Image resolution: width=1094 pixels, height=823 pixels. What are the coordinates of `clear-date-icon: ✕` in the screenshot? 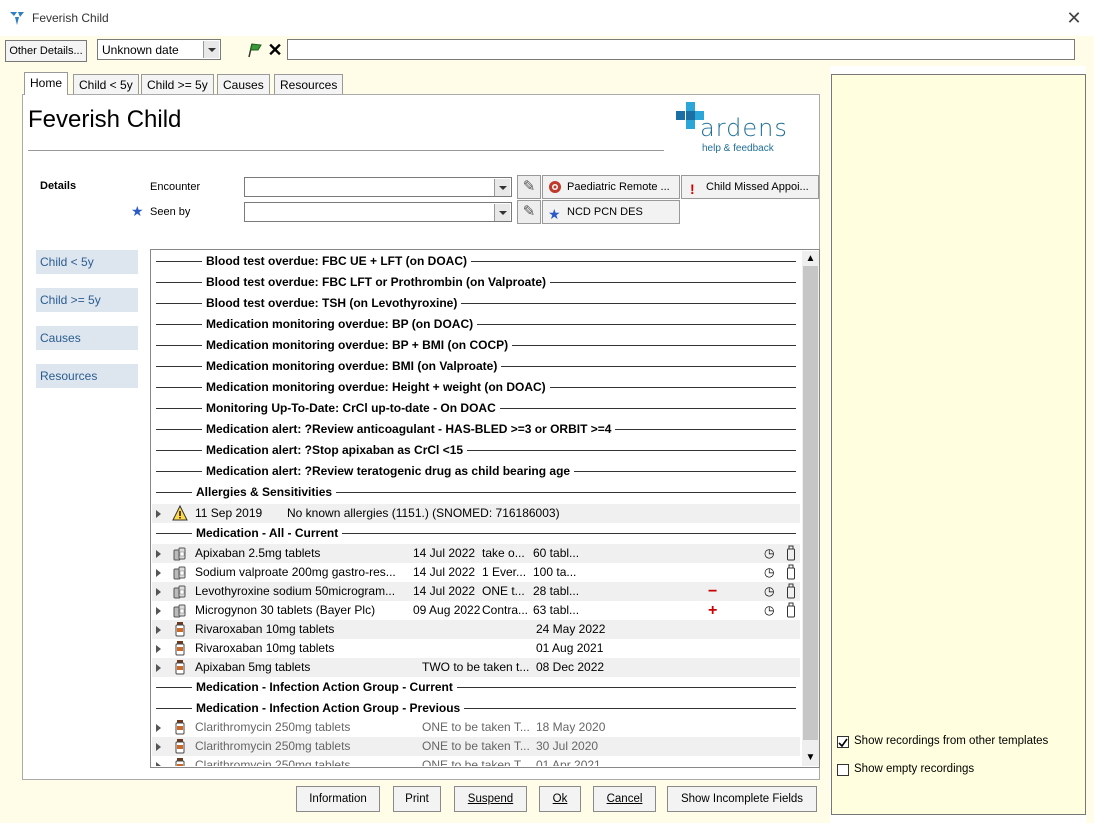 It's located at (275, 50).